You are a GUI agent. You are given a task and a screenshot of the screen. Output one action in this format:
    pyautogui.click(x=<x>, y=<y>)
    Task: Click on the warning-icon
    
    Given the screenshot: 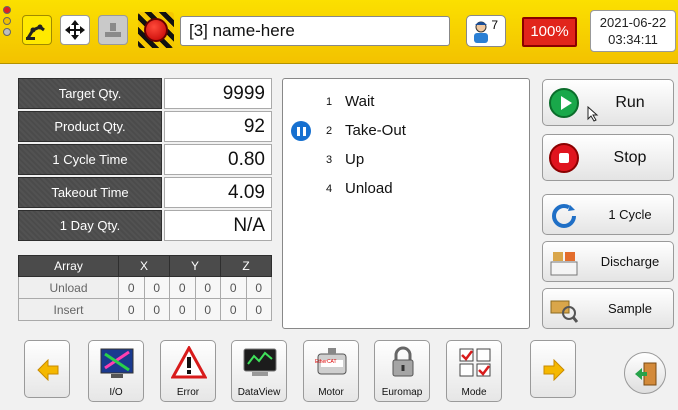 What is the action you would take?
    pyautogui.click(x=189, y=362)
    